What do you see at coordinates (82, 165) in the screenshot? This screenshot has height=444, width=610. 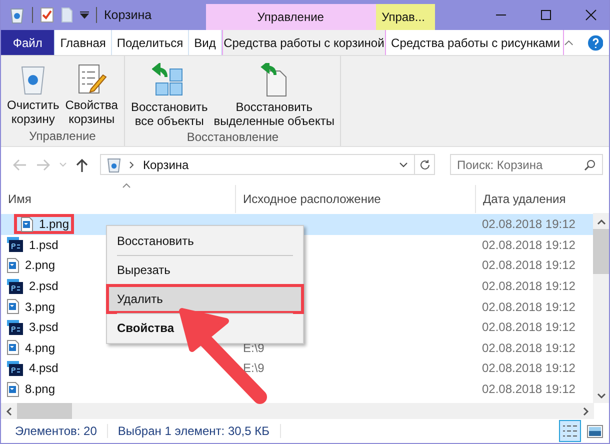 I see `up-icon` at bounding box center [82, 165].